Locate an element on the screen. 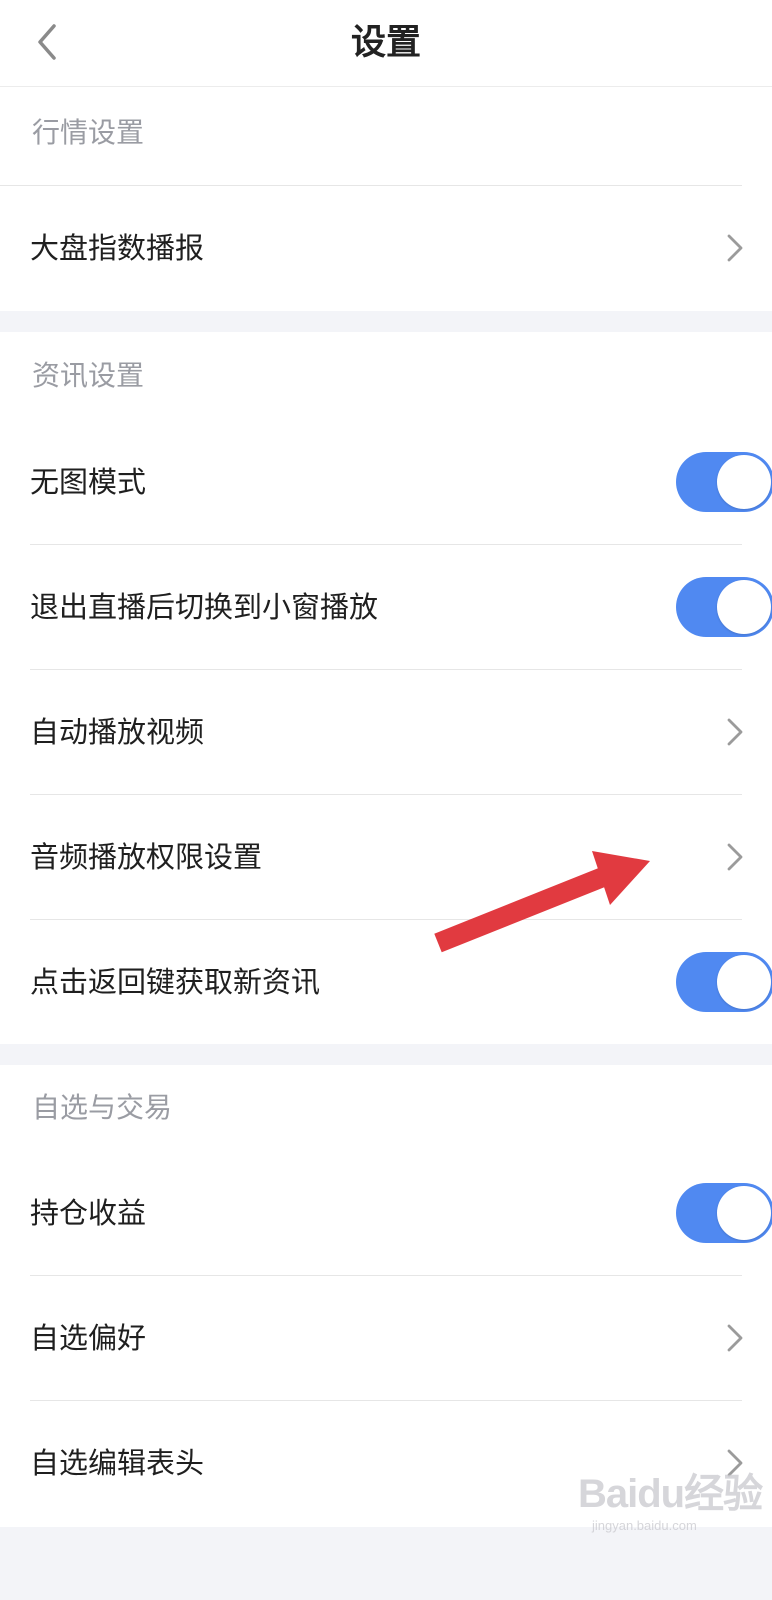  row-label: 持仓收益 is located at coordinates (88, 1213).